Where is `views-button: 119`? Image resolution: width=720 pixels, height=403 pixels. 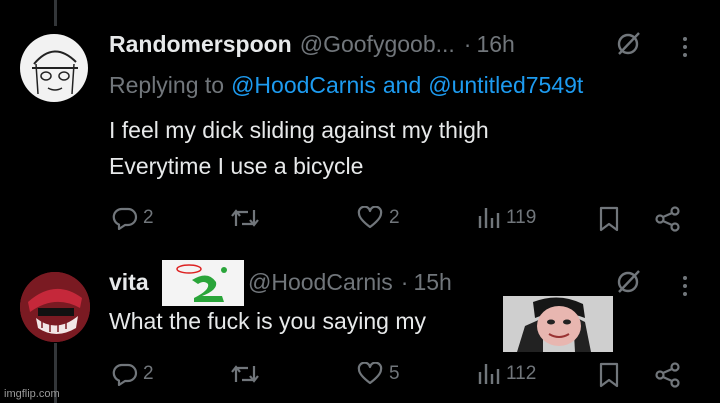
views-button: 119 is located at coordinates (506, 218).